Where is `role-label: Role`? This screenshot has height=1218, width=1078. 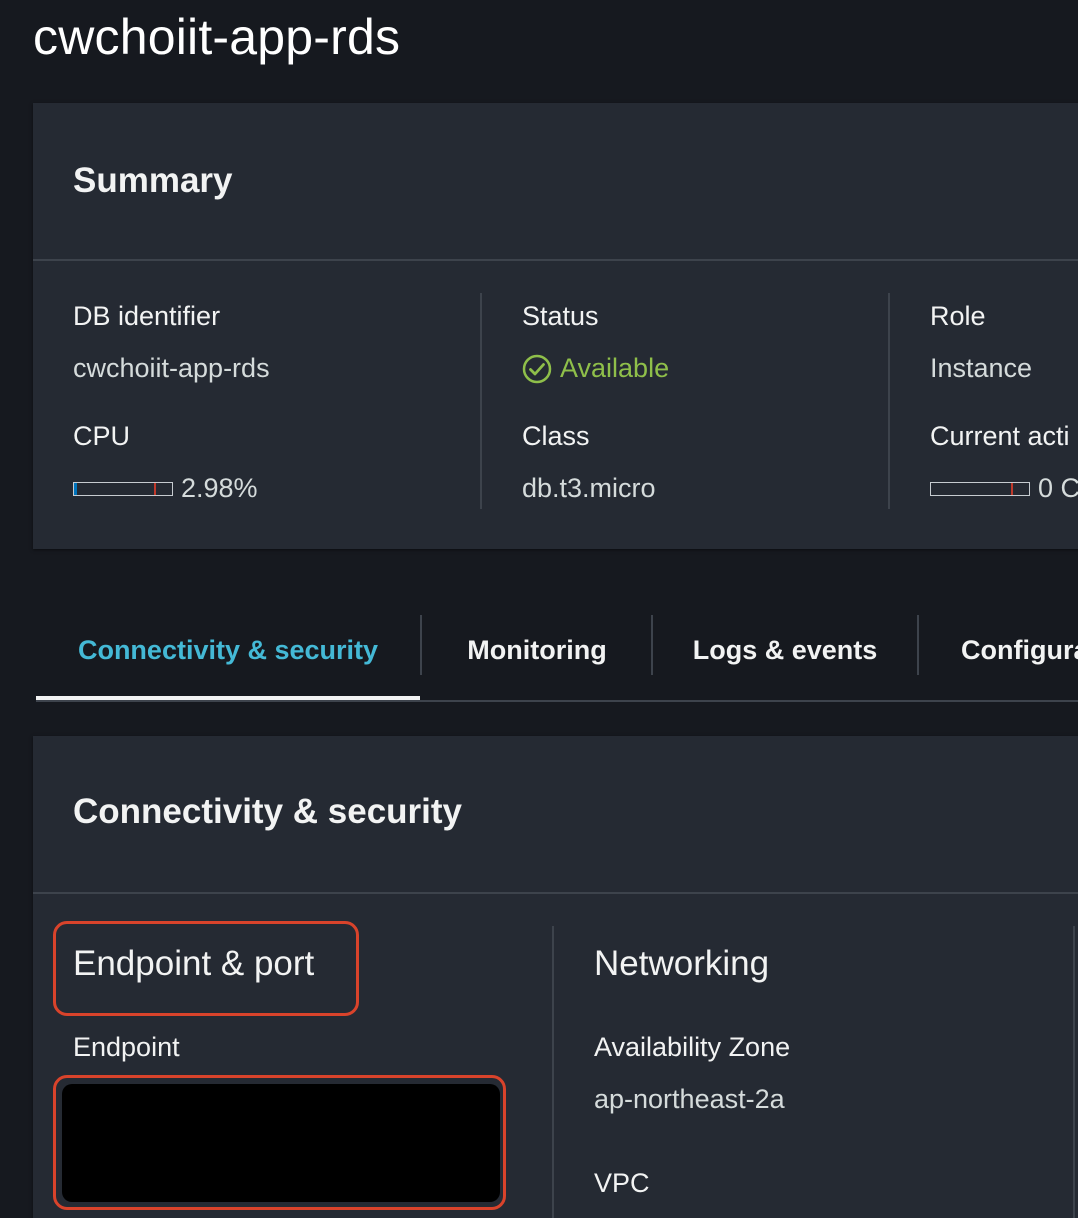 role-label: Role is located at coordinates (958, 316).